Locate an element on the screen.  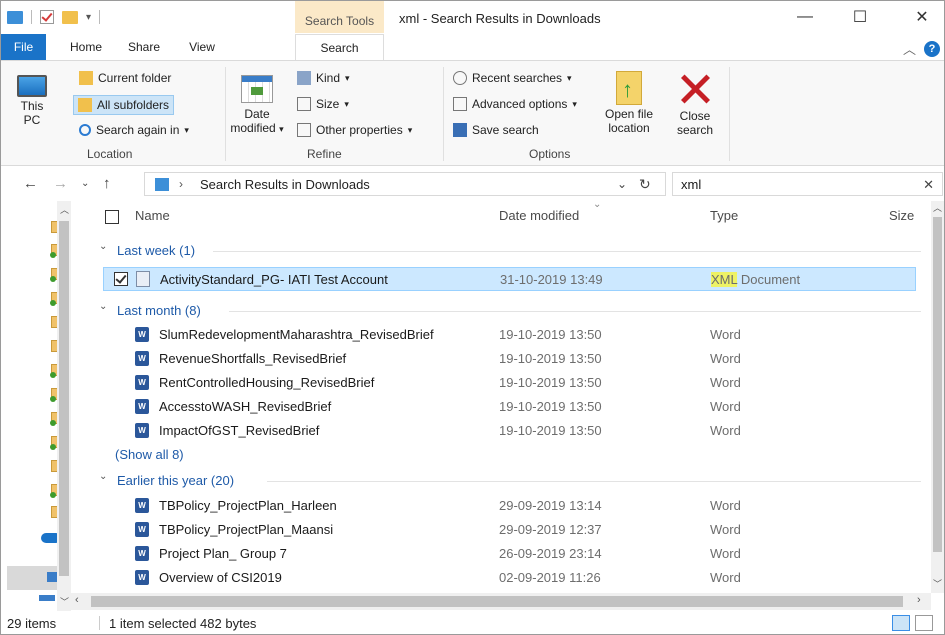
tab-view: View is located at coordinates (202, 47).